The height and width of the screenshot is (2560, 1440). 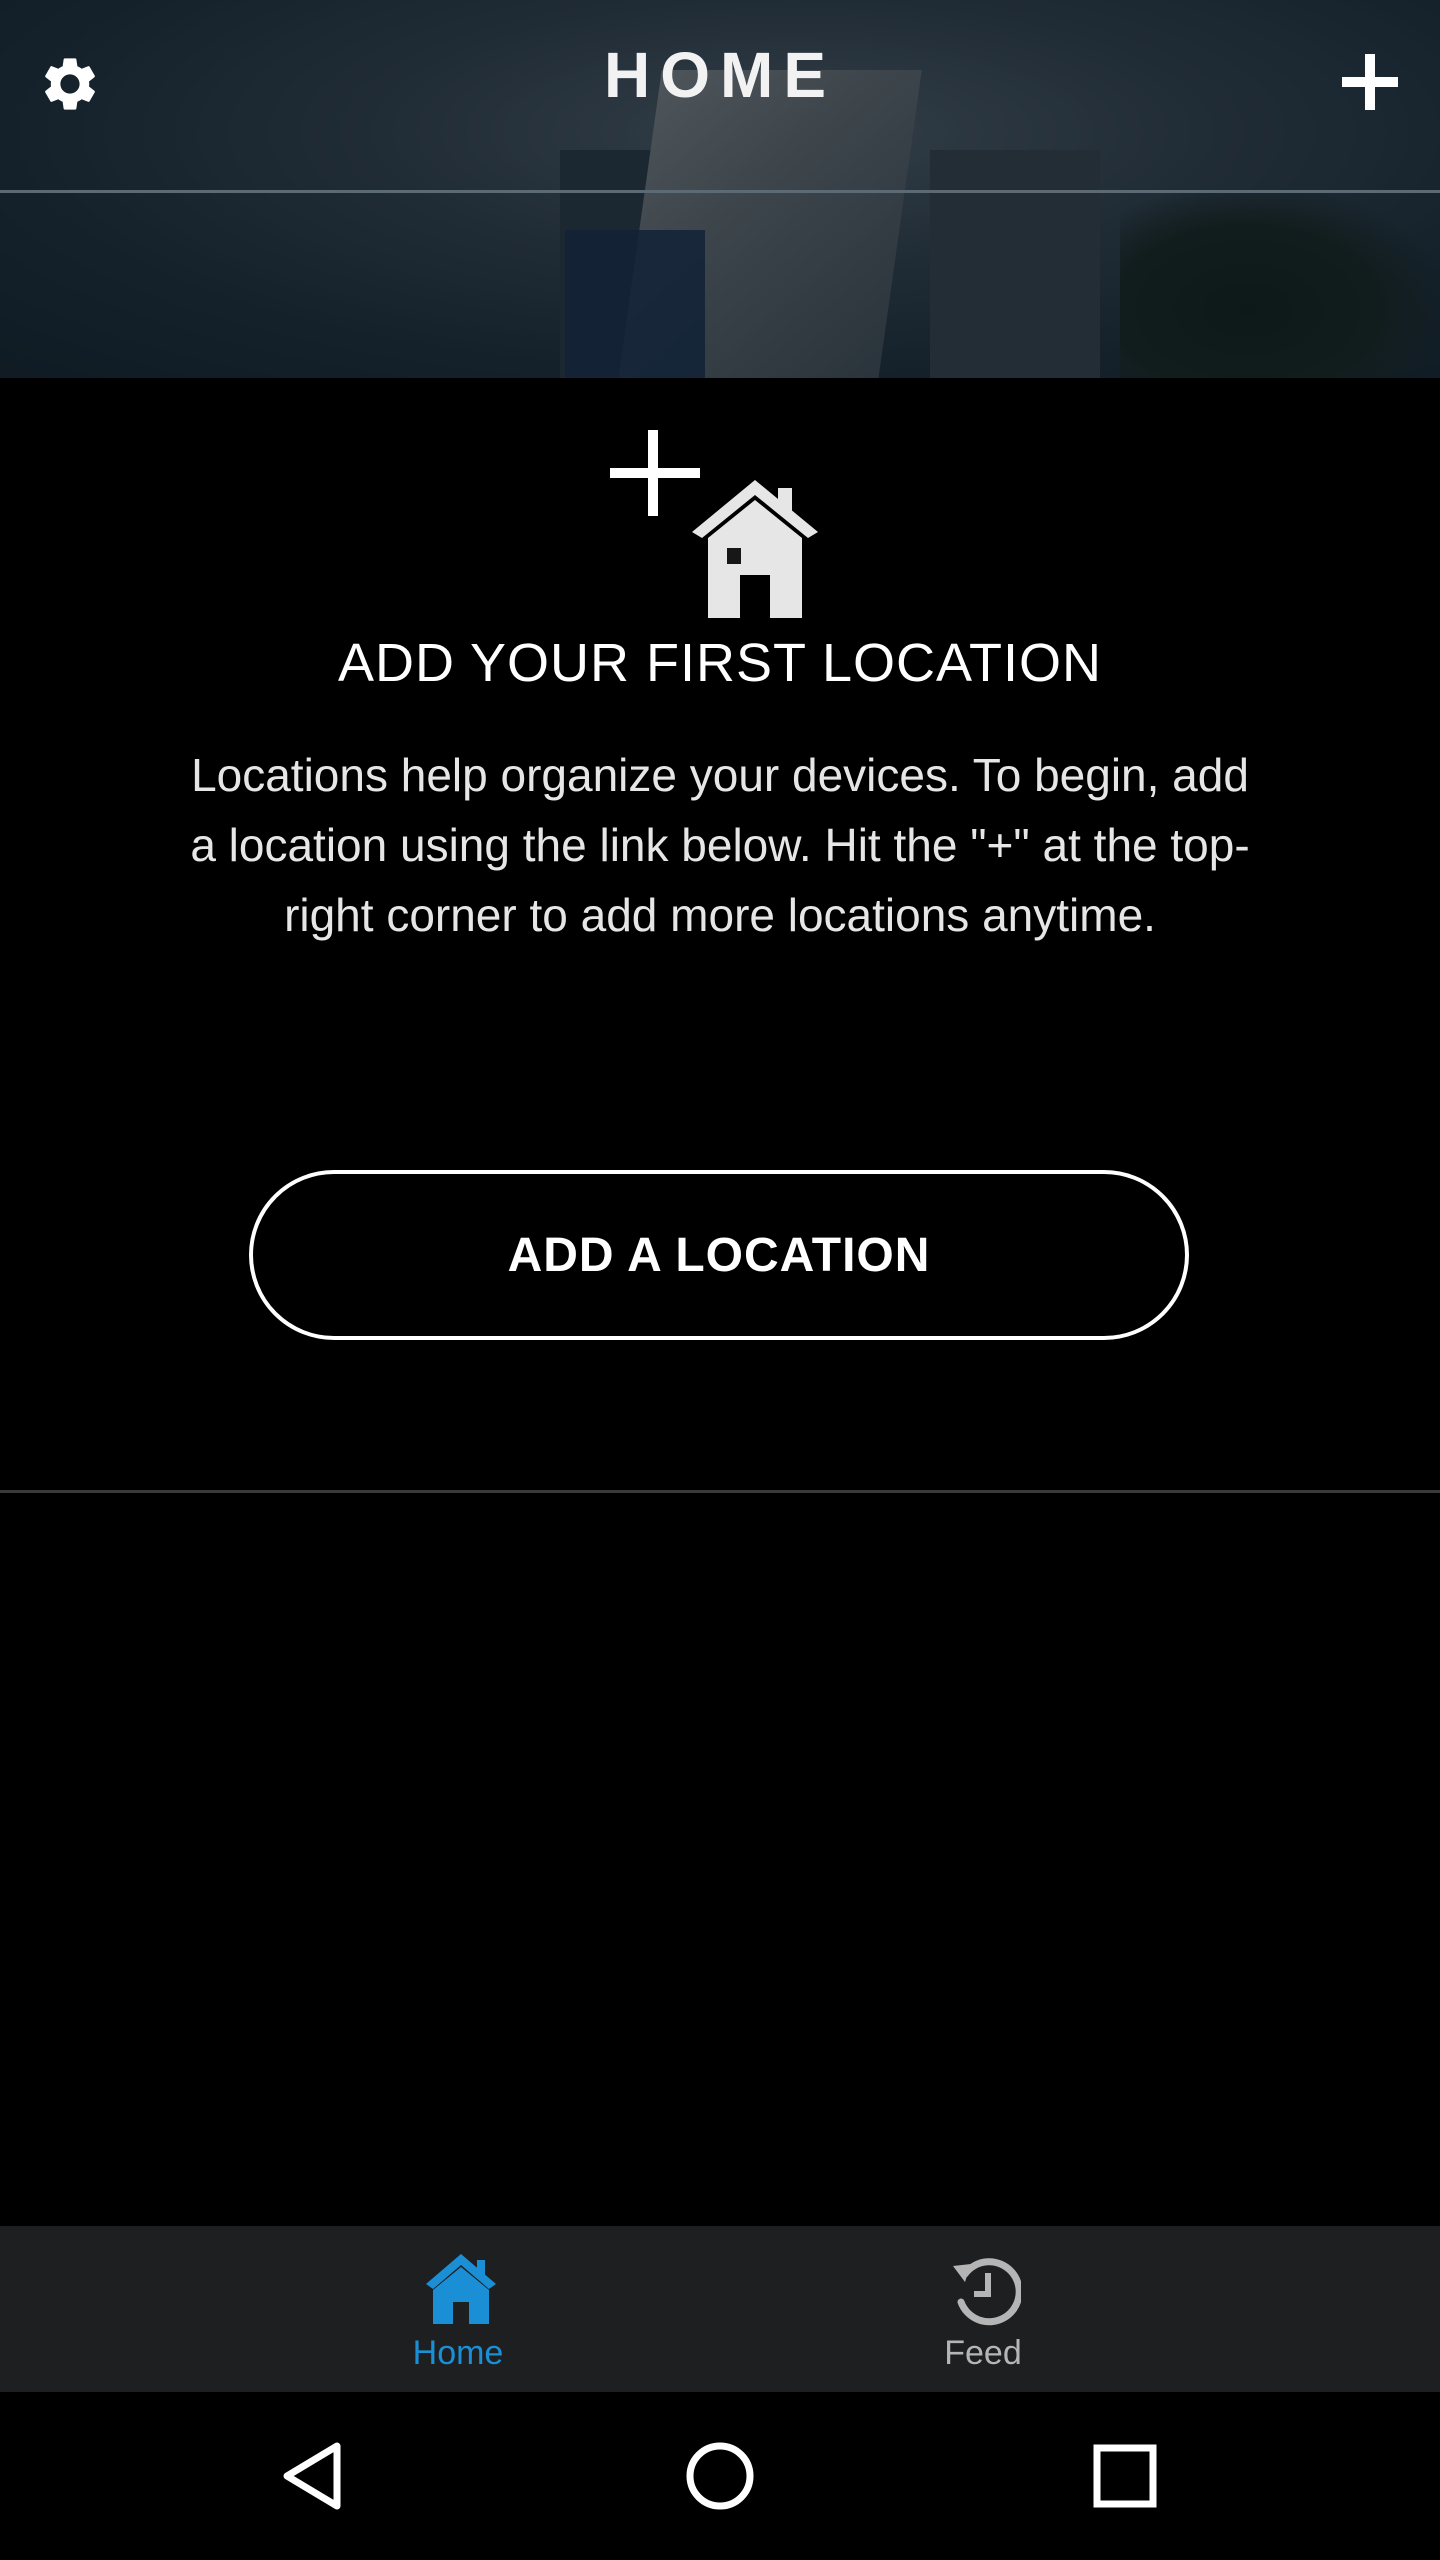 I want to click on header-banner: HOME, so click(x=720, y=189).